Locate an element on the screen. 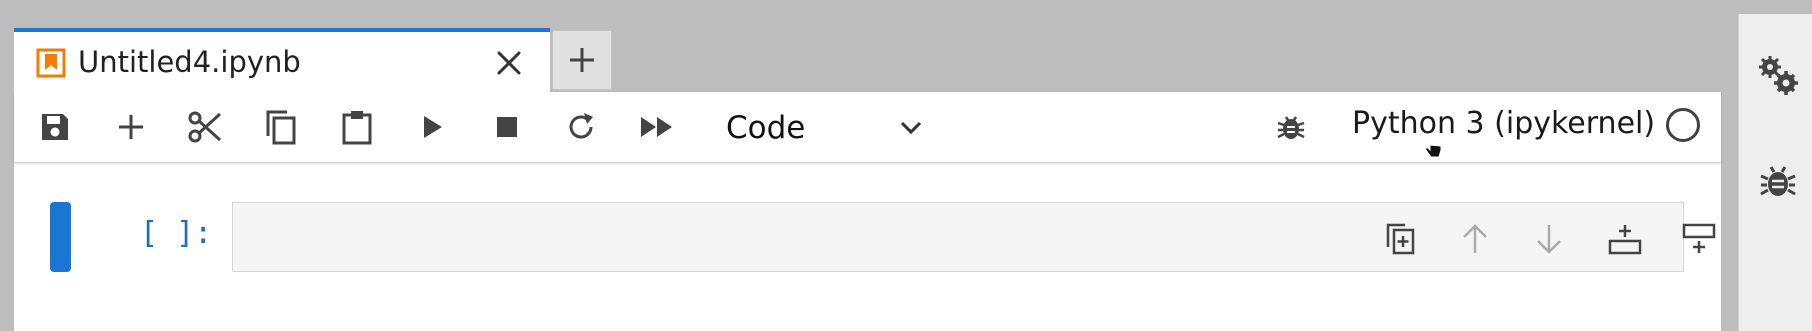  move-up-icon is located at coordinates (1475, 238).